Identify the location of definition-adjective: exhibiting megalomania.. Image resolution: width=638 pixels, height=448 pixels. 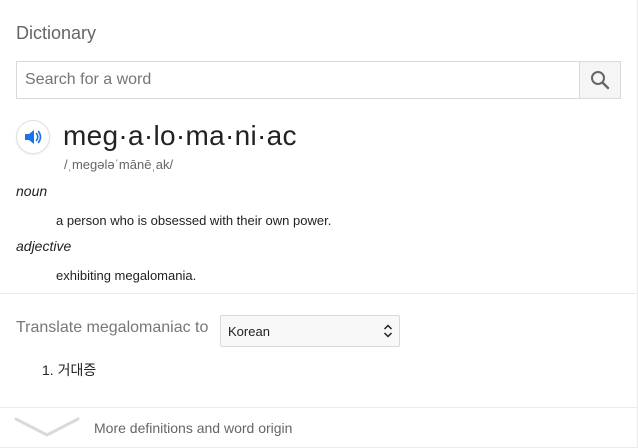
(126, 275).